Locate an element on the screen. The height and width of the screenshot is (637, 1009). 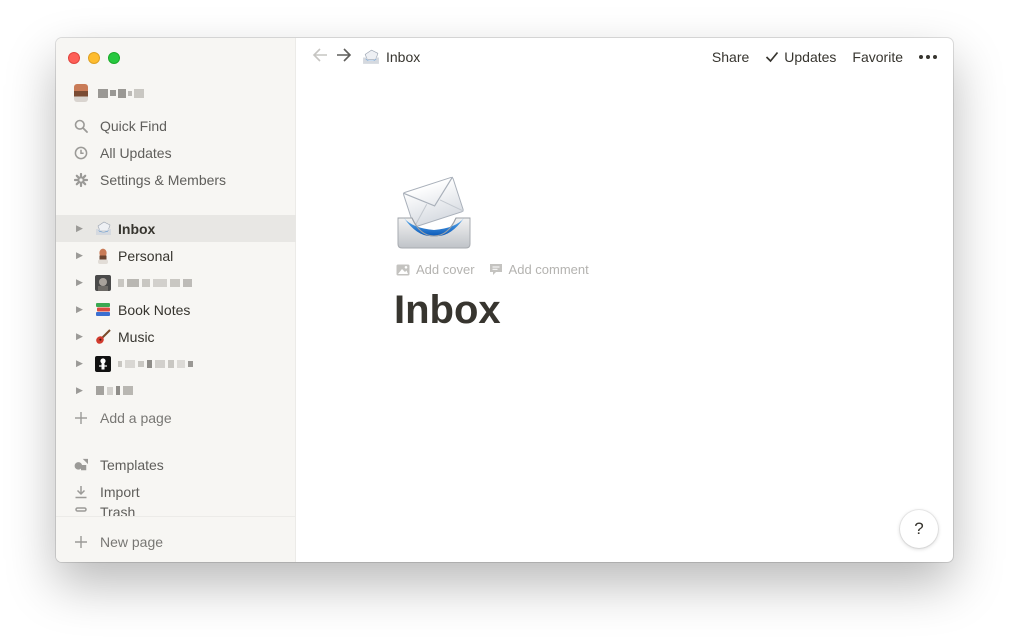
add-comment-label: Add comment is located at coordinates (548, 269).